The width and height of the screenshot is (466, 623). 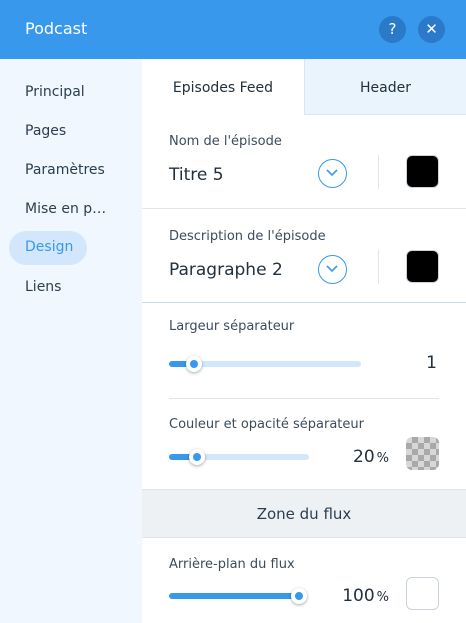 I want to click on separator-color-label: Couleur et opacité séparateur, so click(x=266, y=424).